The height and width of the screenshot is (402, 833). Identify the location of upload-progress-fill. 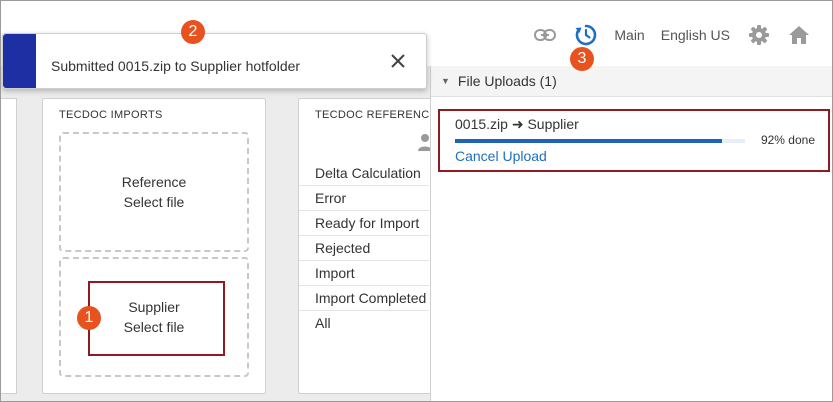
(588, 141).